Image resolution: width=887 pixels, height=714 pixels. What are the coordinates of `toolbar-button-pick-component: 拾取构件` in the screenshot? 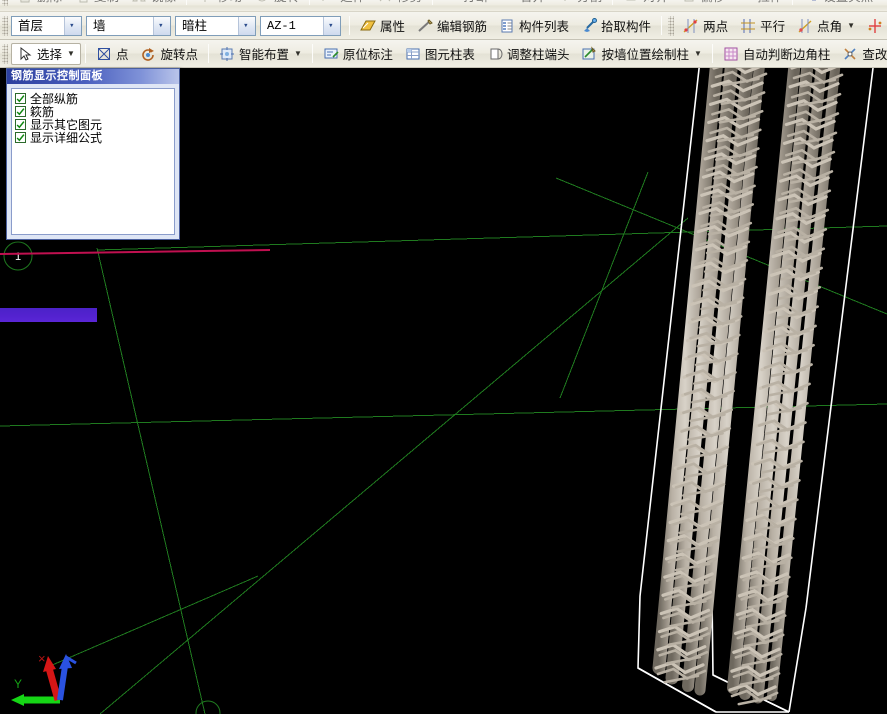 It's located at (616, 26).